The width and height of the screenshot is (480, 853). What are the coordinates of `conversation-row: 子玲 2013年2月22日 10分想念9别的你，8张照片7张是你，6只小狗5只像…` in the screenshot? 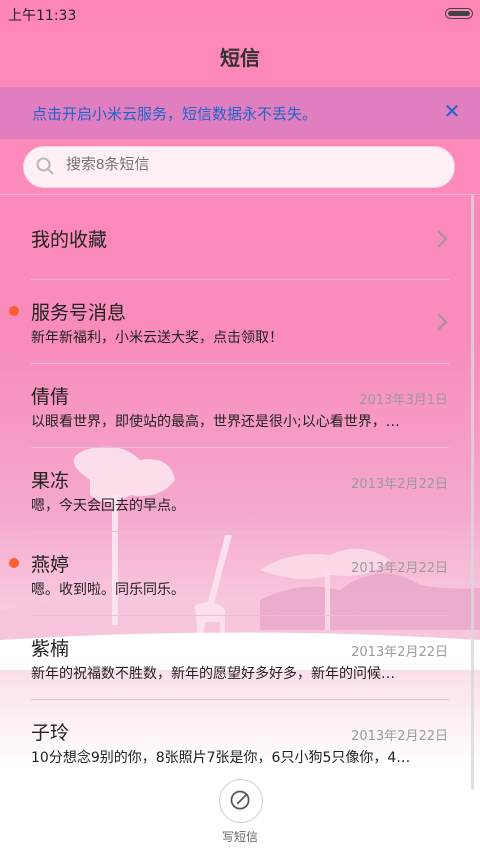 It's located at (240, 742).